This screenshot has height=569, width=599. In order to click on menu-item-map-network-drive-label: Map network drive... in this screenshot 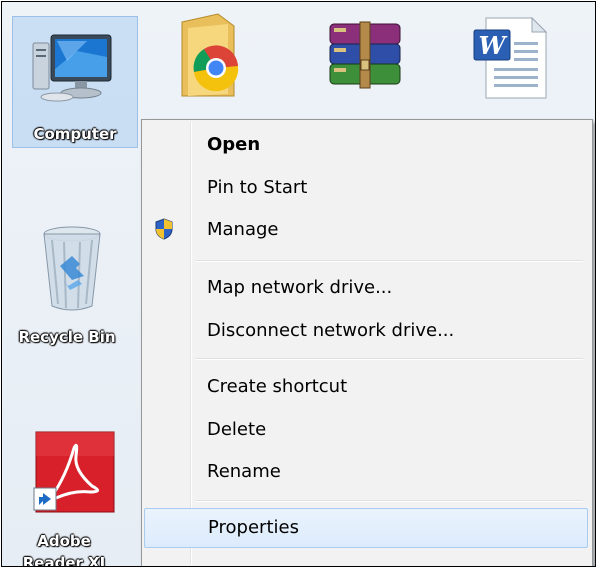, I will do `click(300, 287)`.